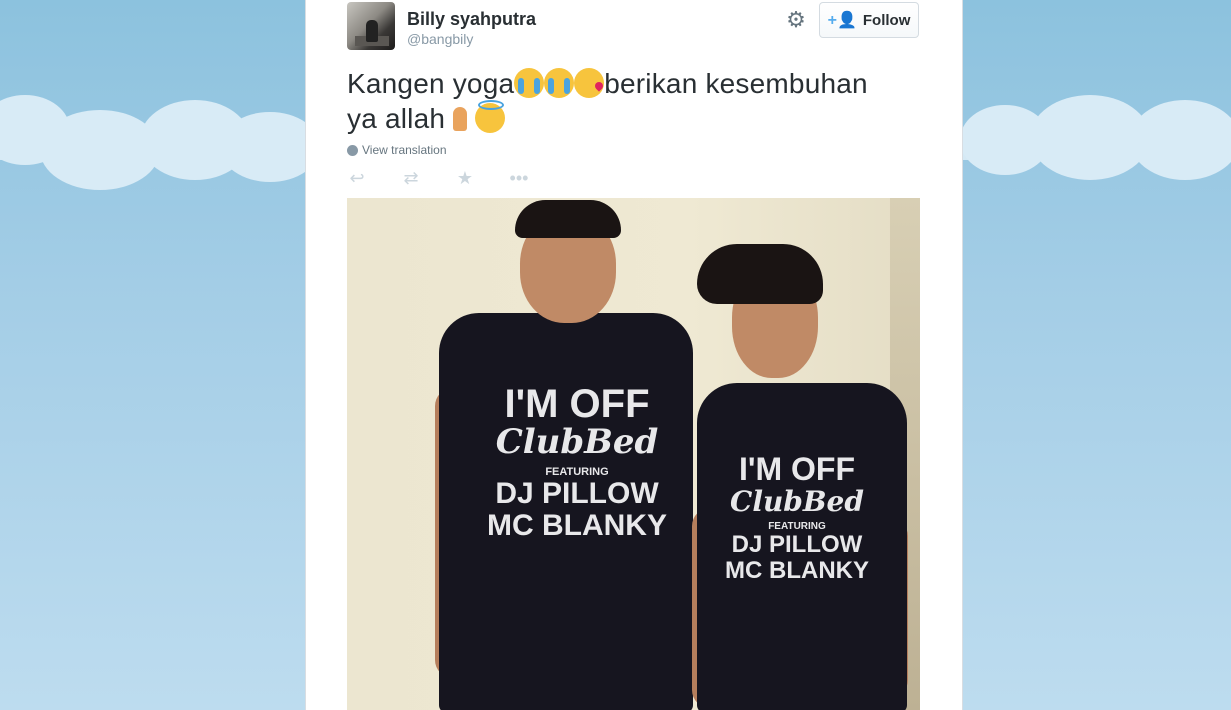 The image size is (1231, 710). What do you see at coordinates (796, 20) in the screenshot?
I see `gear-icon: ⚙` at bounding box center [796, 20].